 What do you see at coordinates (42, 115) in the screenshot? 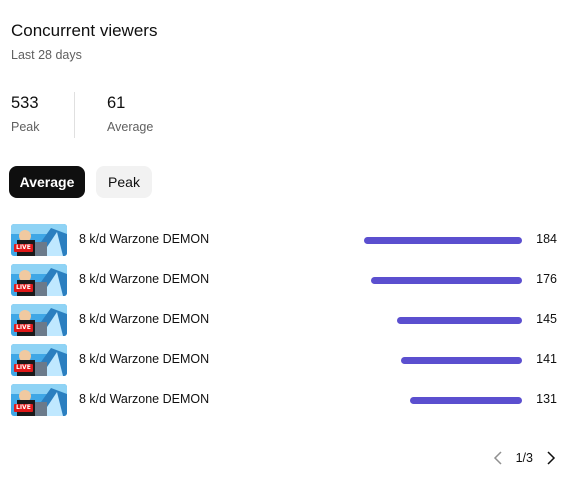
I see `stat-peak: 533 Peak` at bounding box center [42, 115].